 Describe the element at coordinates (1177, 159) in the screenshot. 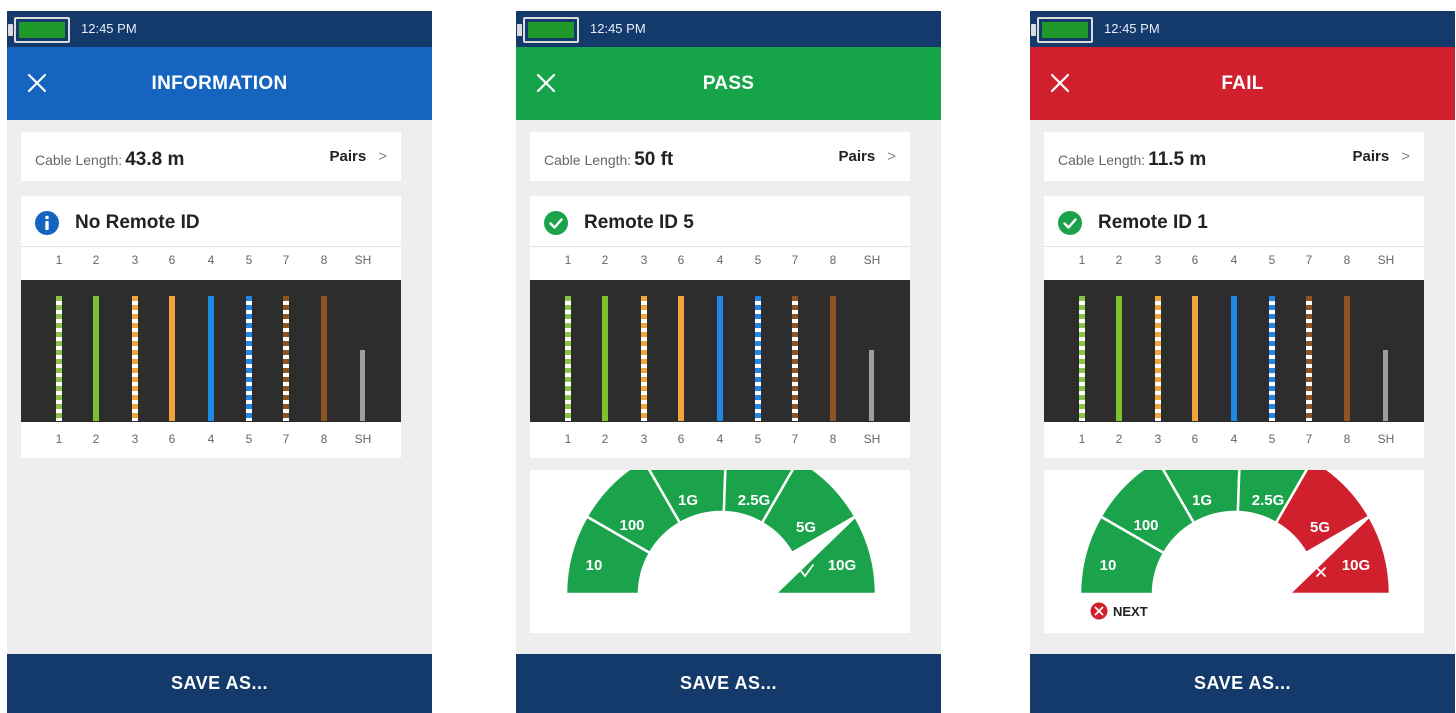

I see `cable-length-value: 11.5 m` at that location.